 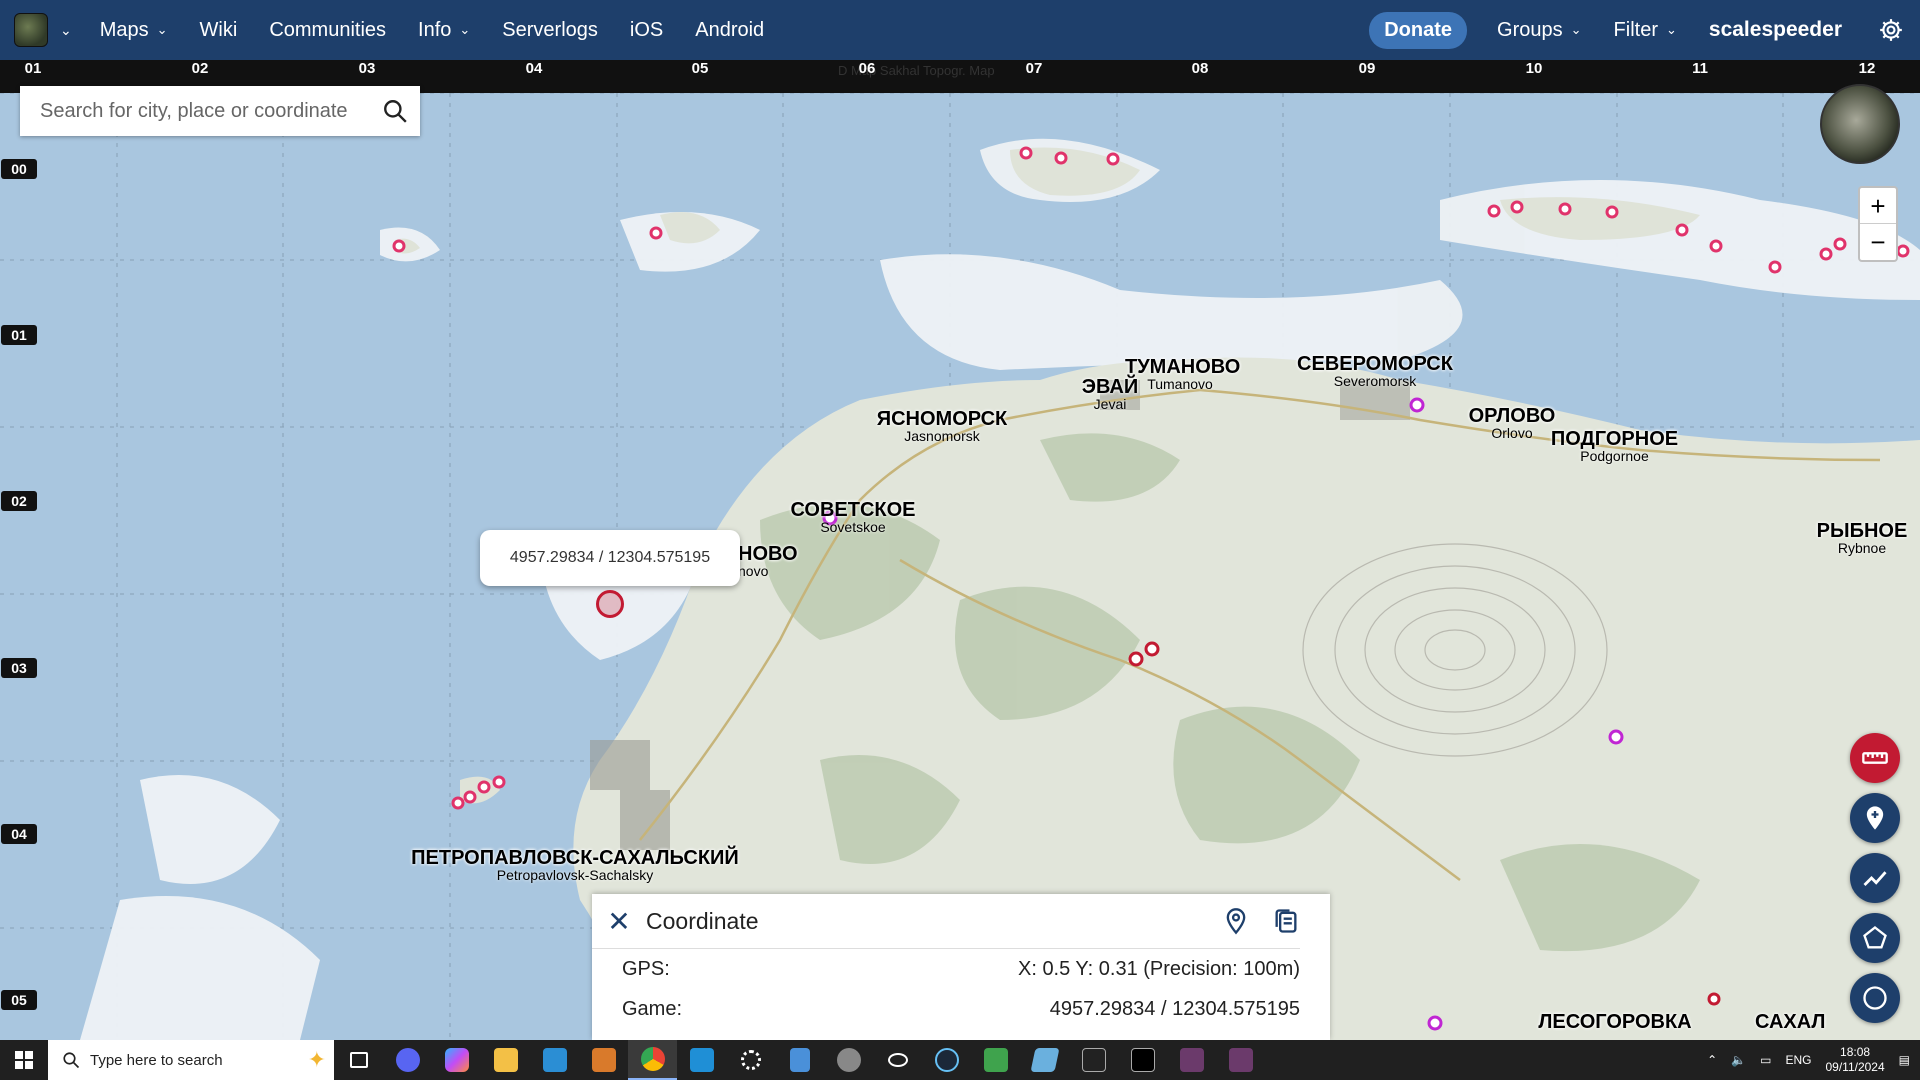 I want to click on grid-col-label: 05, so click(x=700, y=68).